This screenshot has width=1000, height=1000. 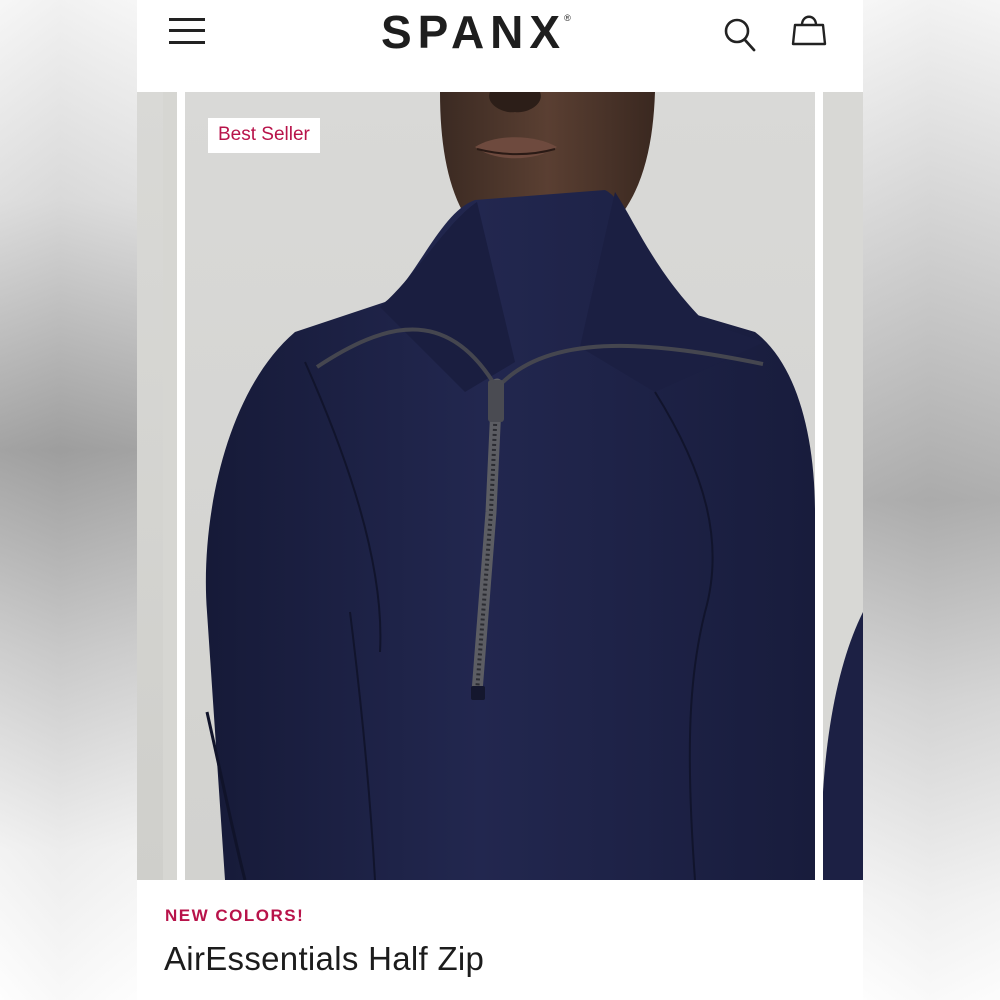 I want to click on new-colors-label: NEW COLORS!, so click(x=235, y=915).